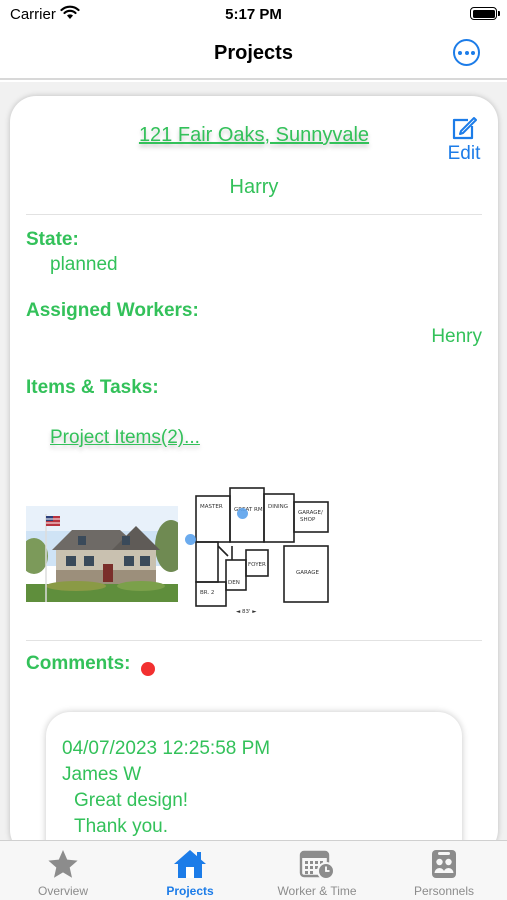  I want to click on edit-label: Edit, so click(464, 153).